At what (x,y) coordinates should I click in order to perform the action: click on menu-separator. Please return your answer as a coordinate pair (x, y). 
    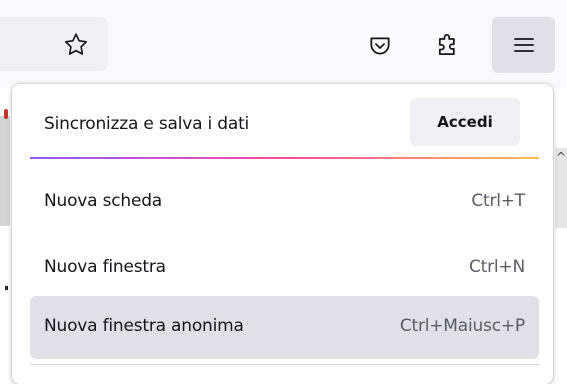
    Looking at the image, I should click on (284, 364).